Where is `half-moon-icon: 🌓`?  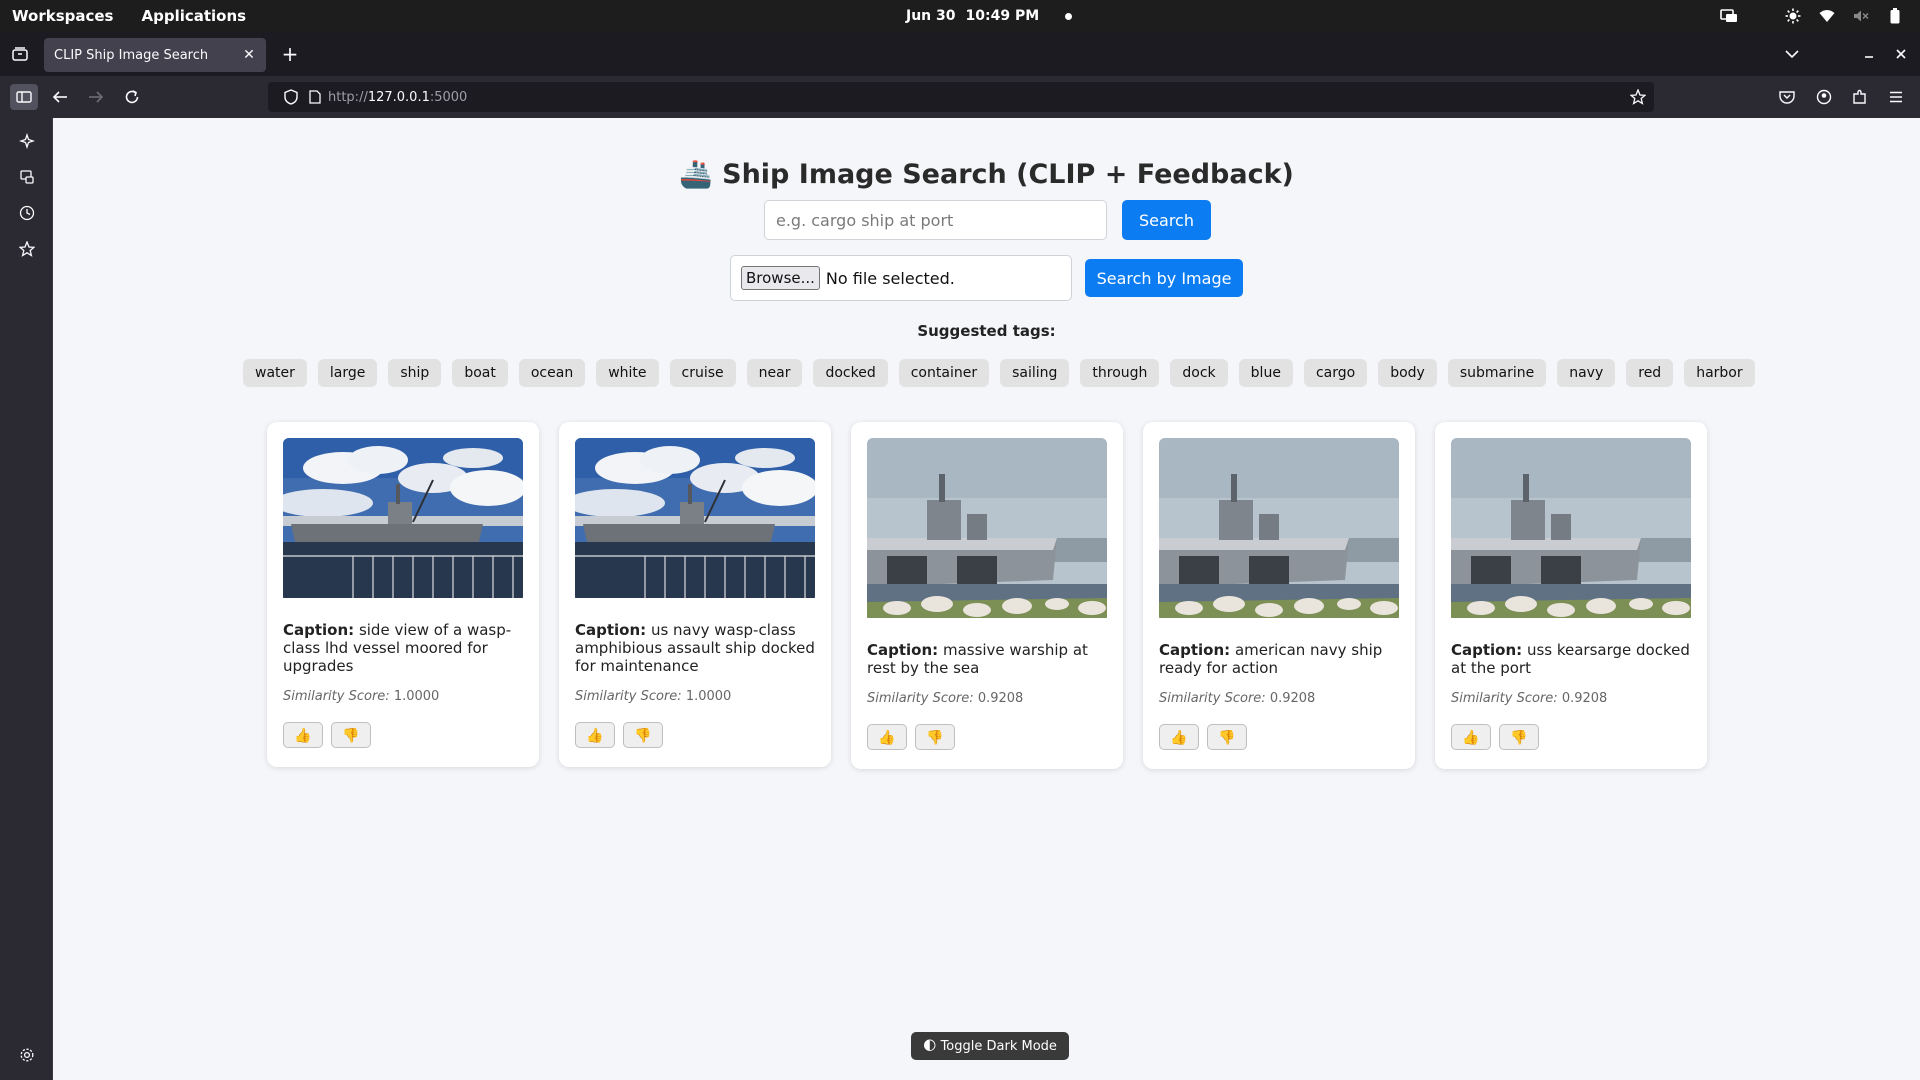
half-moon-icon: 🌓 is located at coordinates (930, 1046).